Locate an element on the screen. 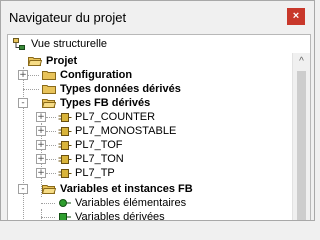 Image resolution: width=320 pixels, height=240 pixels. tree-item-label: Types données dérivés is located at coordinates (120, 89).